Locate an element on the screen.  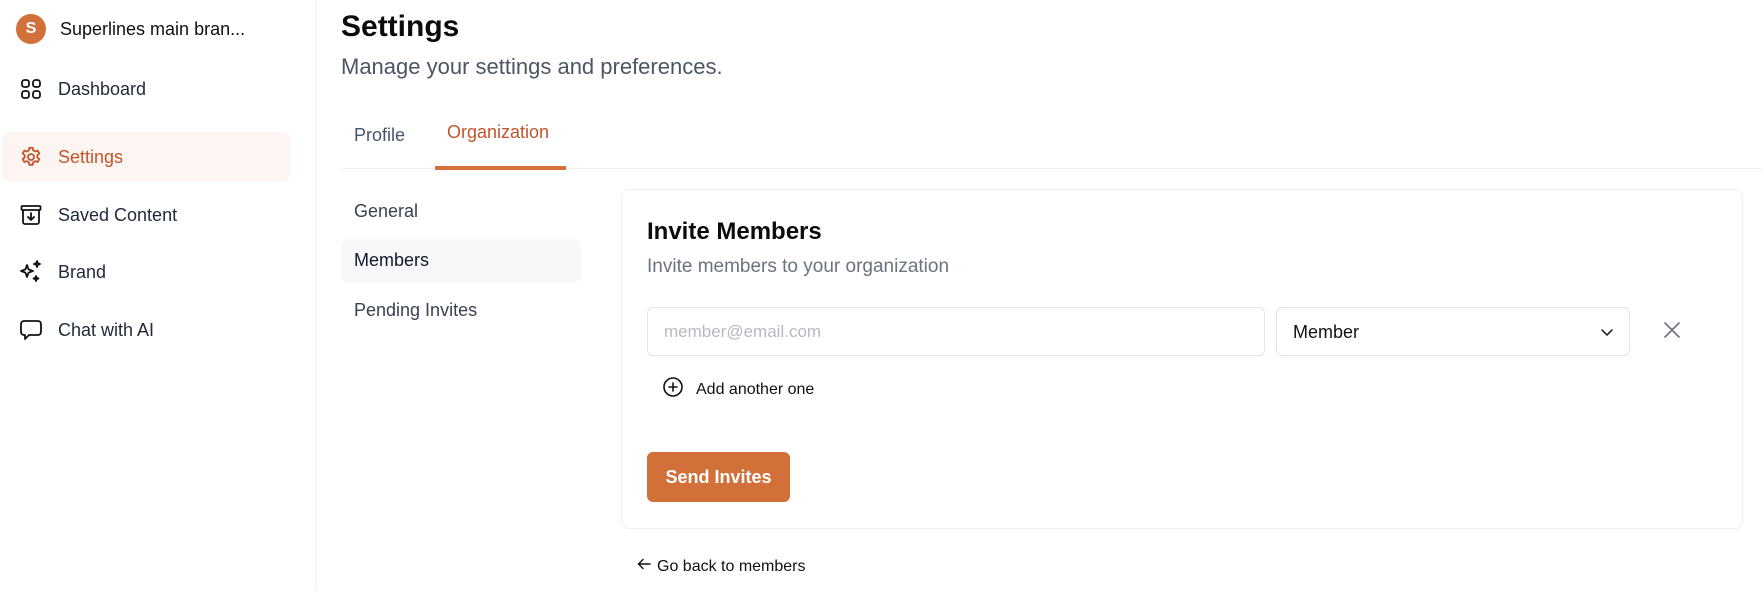
page-title: Settings is located at coordinates (400, 26).